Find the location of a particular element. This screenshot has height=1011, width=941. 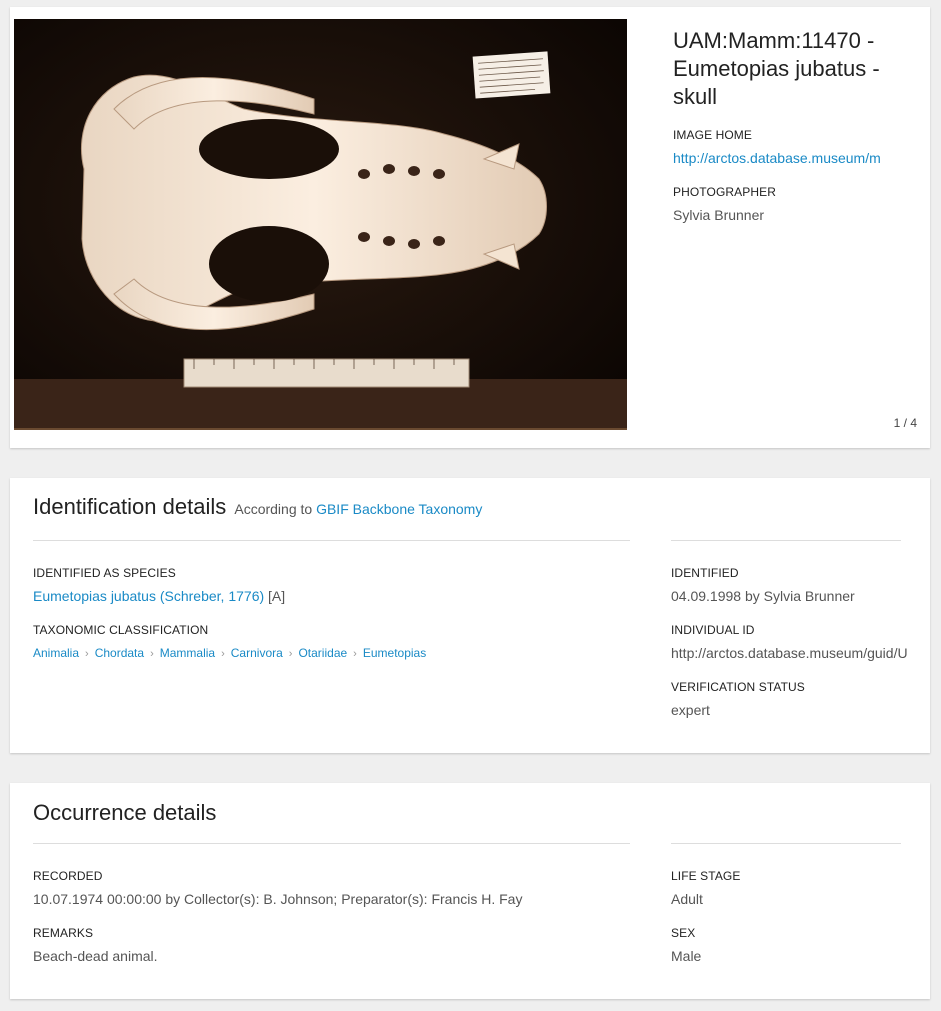

photographer-value: Sylvia Brunner is located at coordinates (719, 215).